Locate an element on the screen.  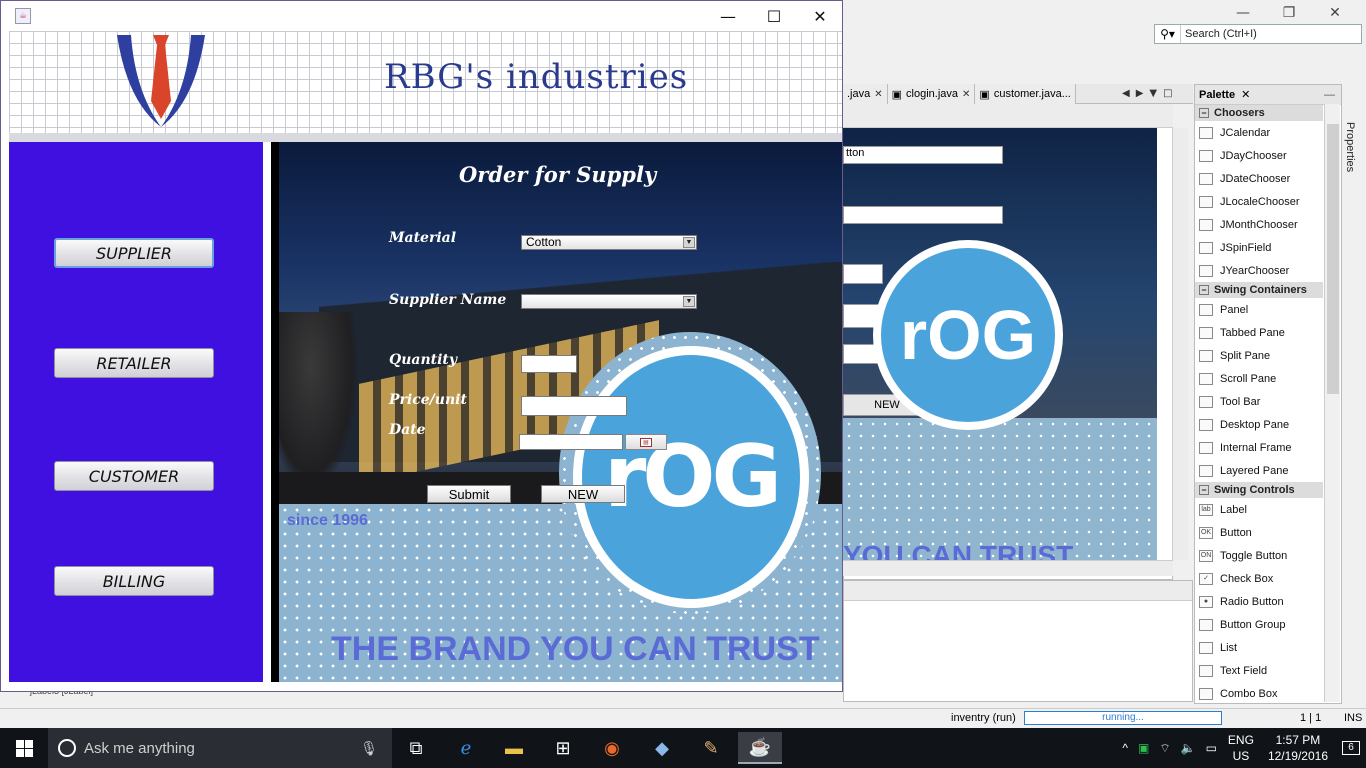
supplier-name-combo: ▼ is located at coordinates (609, 301).